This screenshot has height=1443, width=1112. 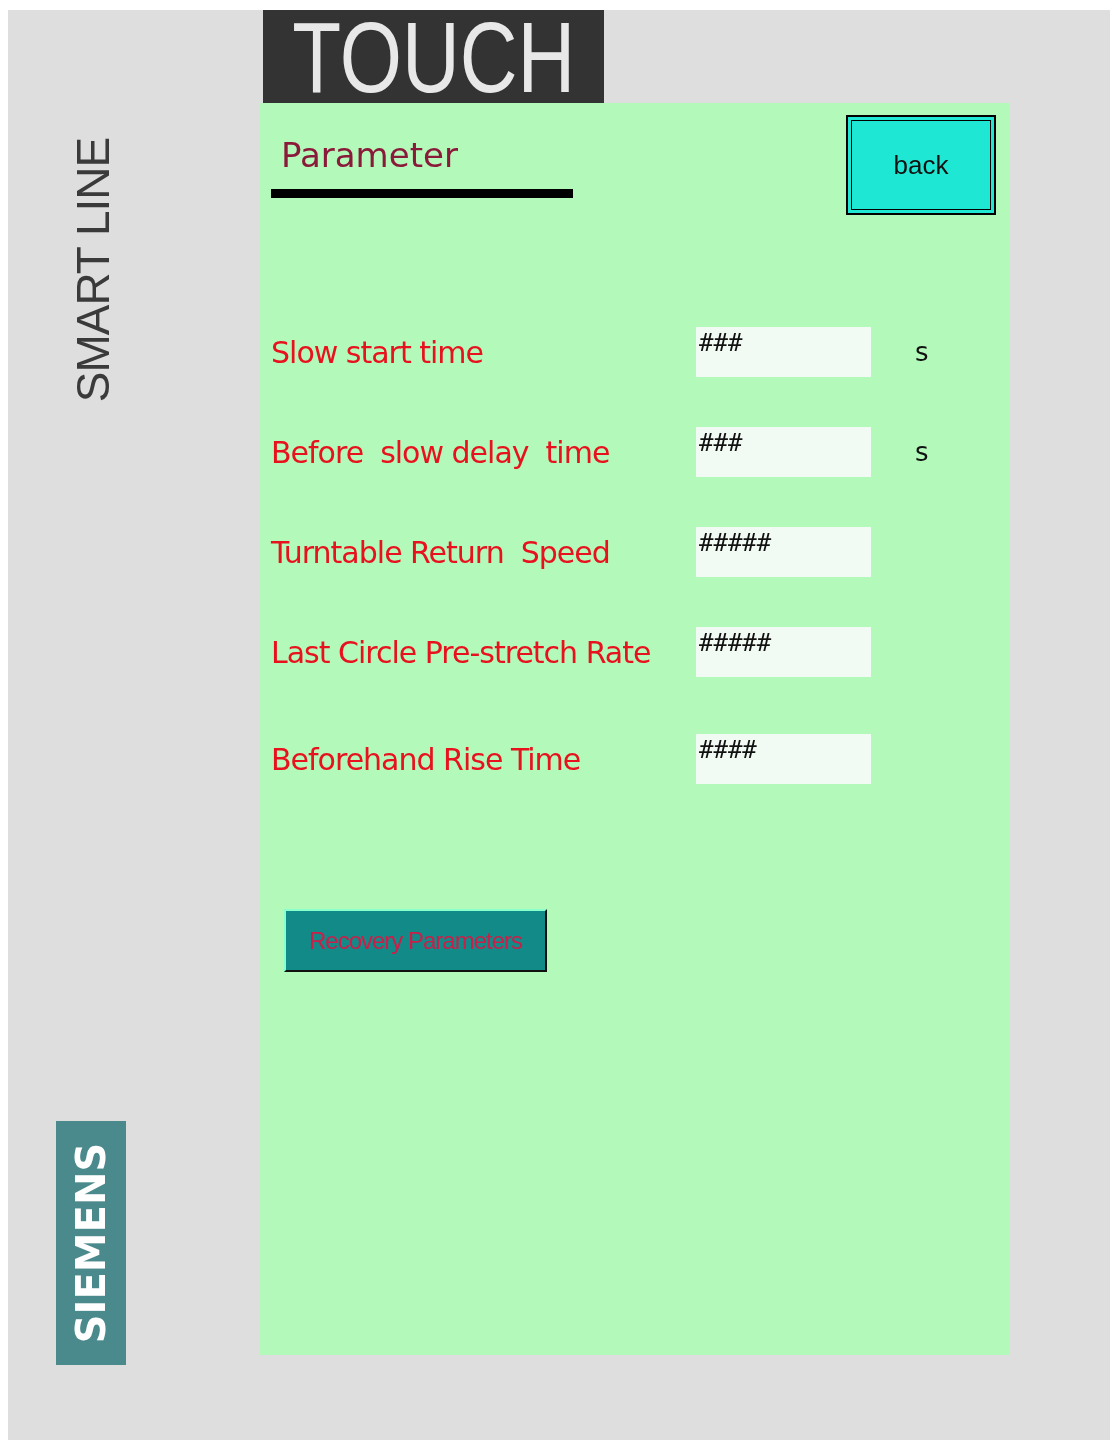 What do you see at coordinates (377, 352) in the screenshot?
I see `parameter-label: Slow start time` at bounding box center [377, 352].